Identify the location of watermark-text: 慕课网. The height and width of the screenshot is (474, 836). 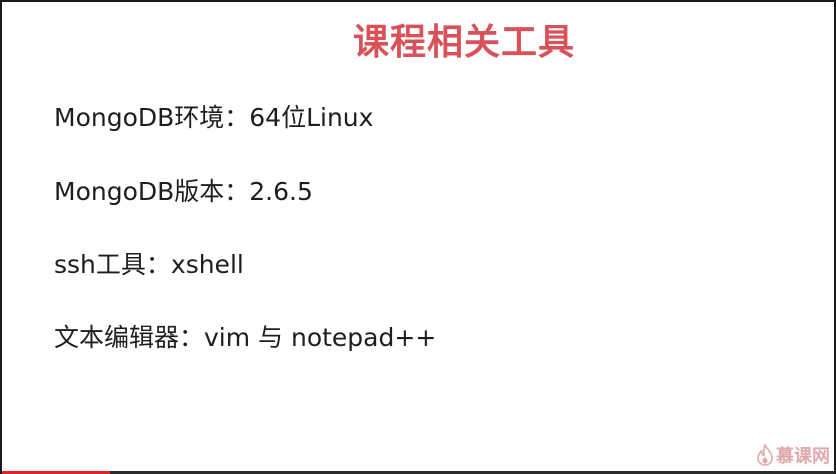
(803, 456).